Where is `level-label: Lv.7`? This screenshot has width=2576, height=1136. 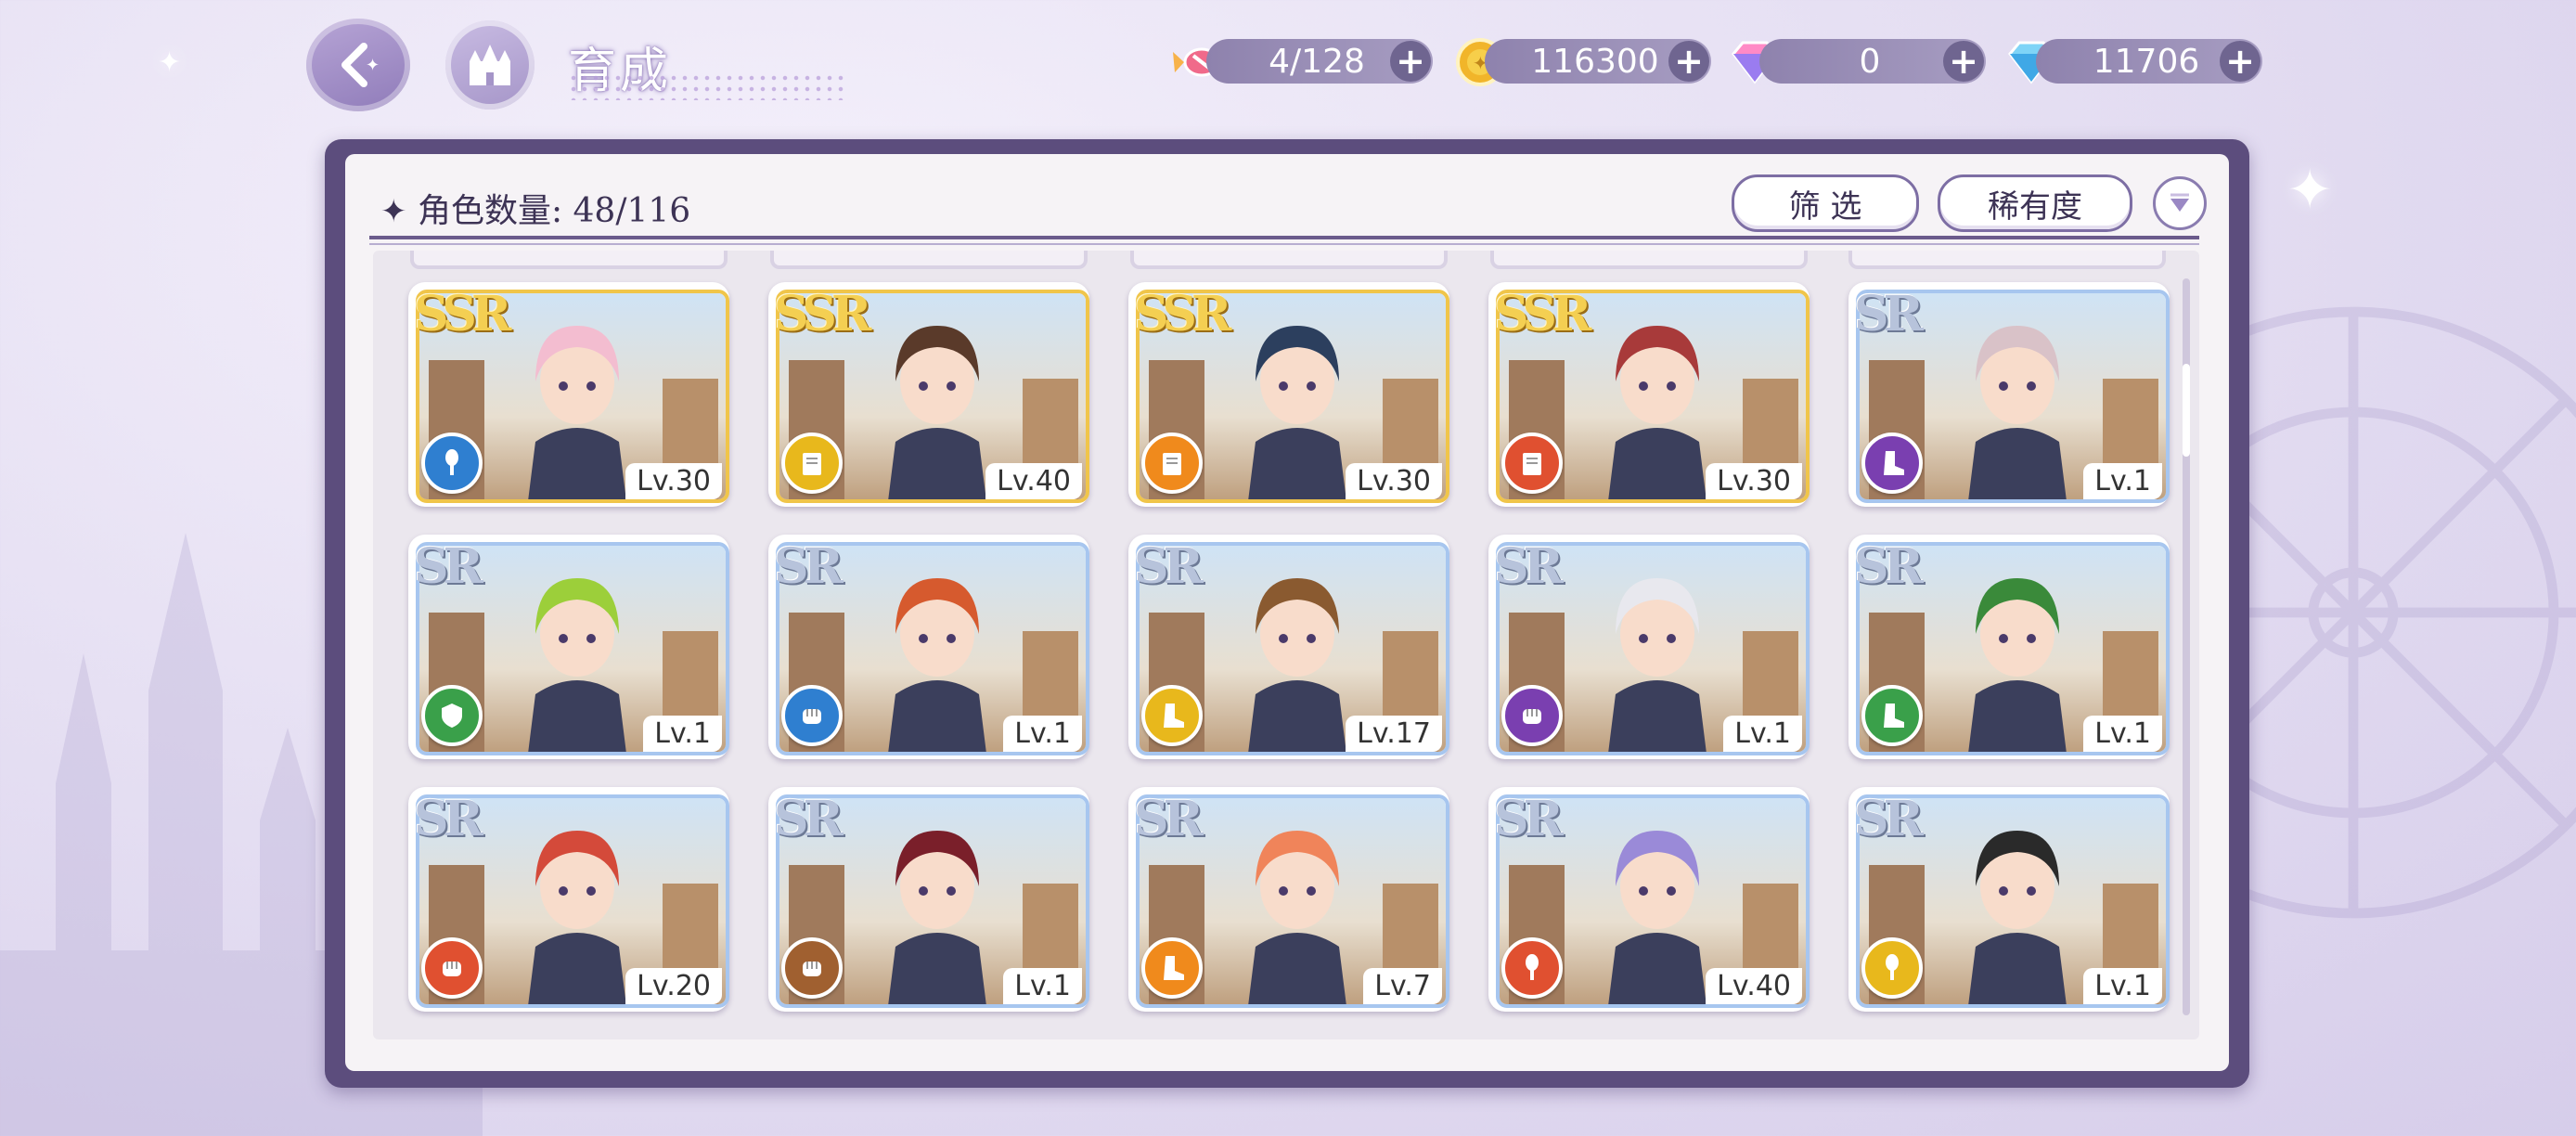 level-label: Lv.7 is located at coordinates (1402, 986).